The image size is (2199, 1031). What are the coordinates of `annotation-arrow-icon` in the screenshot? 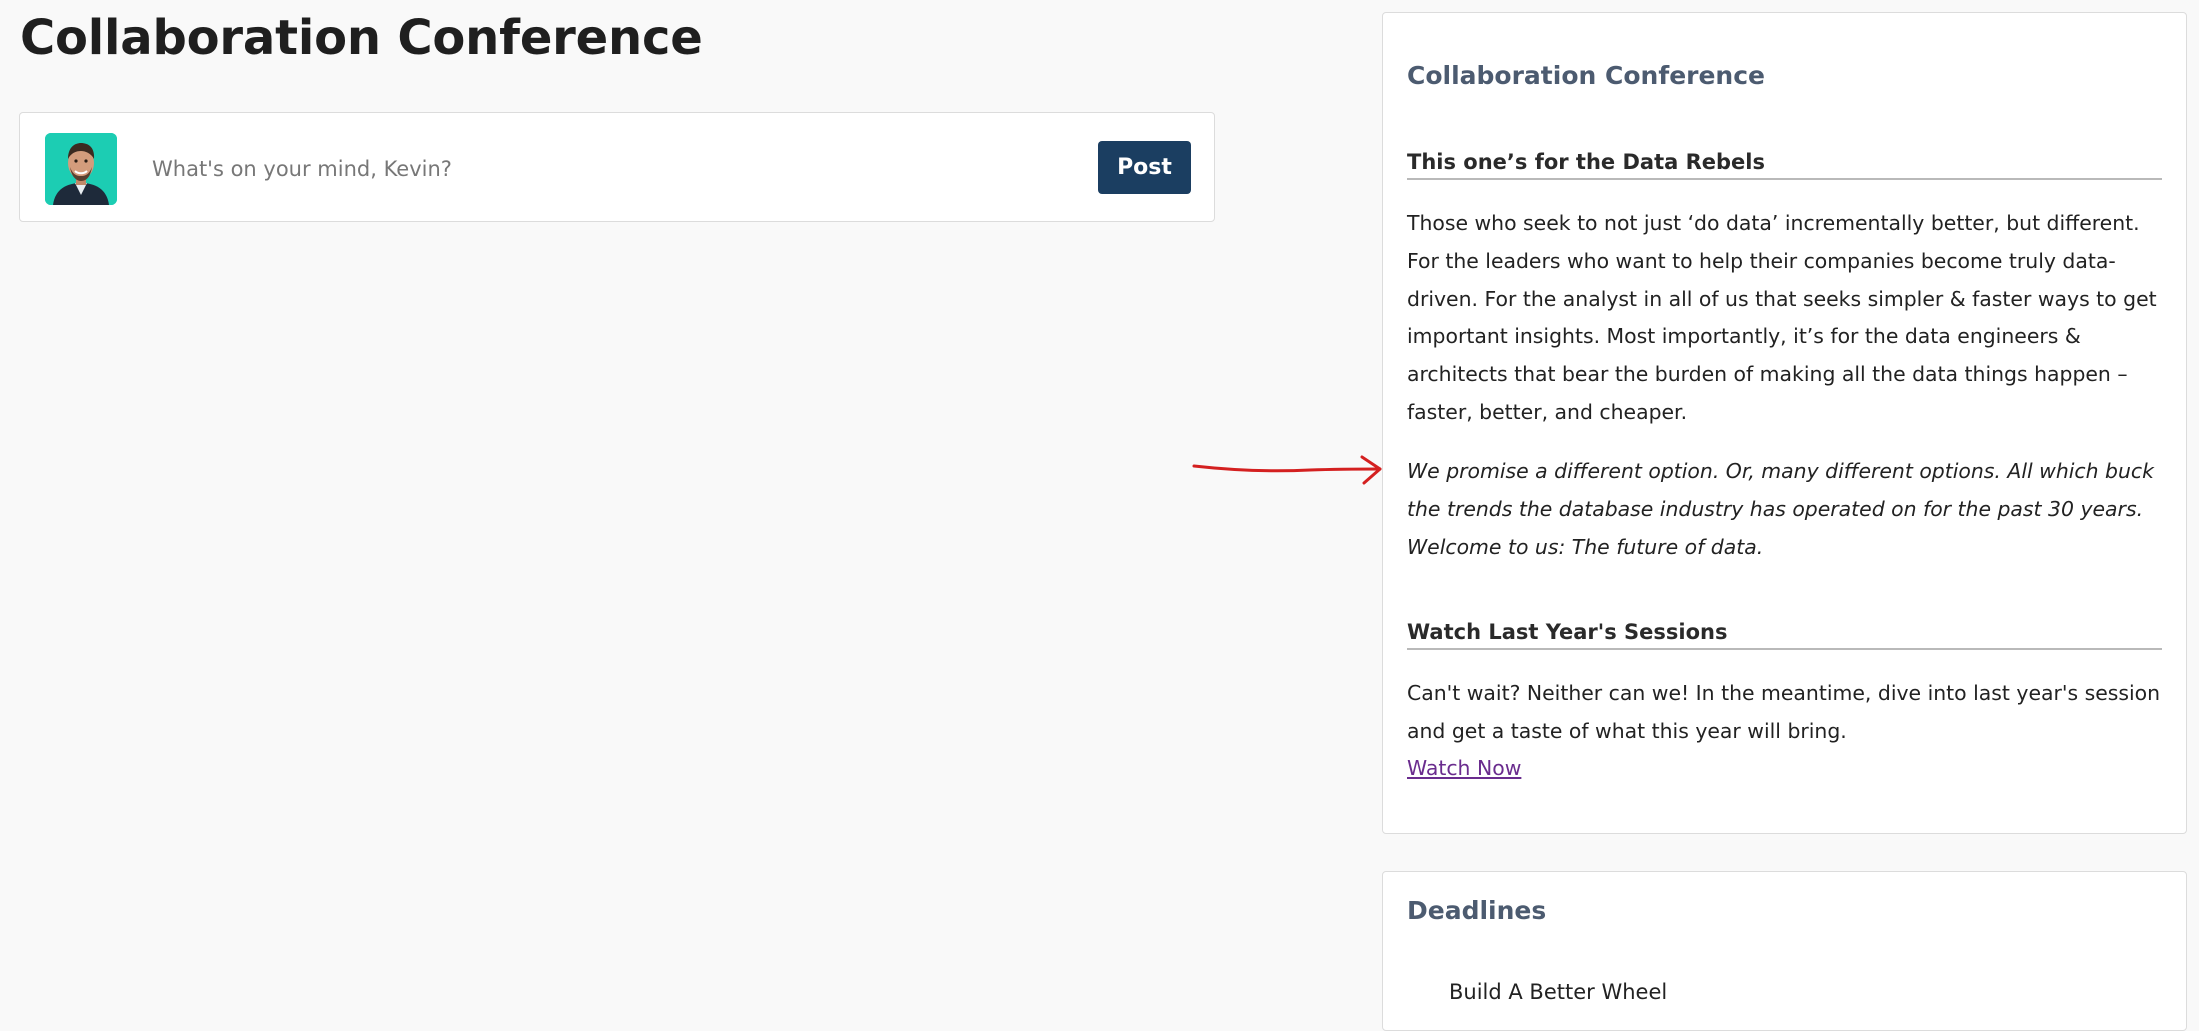 It's located at (1287, 470).